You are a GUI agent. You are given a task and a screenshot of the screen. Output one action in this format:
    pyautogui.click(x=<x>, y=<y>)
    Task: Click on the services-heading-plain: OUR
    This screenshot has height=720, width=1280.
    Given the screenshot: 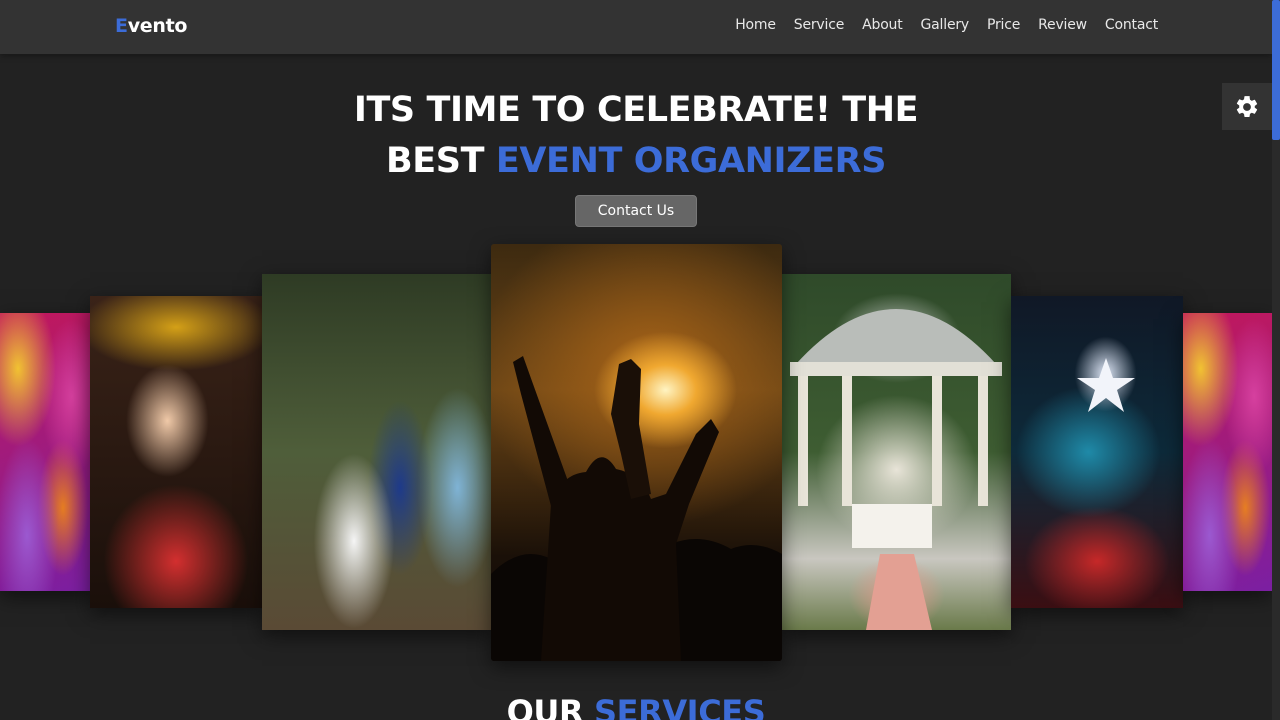 What is the action you would take?
    pyautogui.click(x=550, y=706)
    